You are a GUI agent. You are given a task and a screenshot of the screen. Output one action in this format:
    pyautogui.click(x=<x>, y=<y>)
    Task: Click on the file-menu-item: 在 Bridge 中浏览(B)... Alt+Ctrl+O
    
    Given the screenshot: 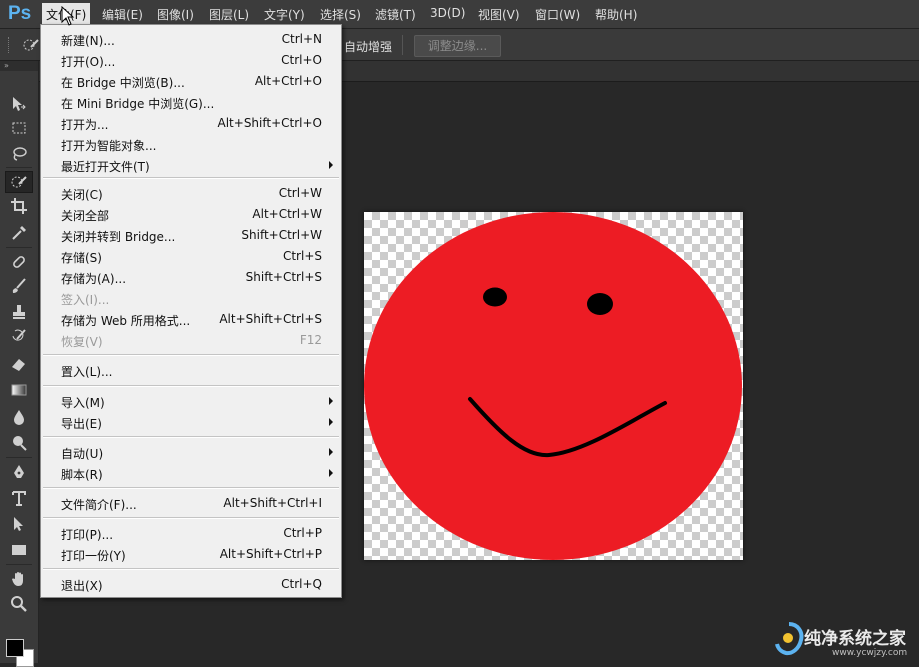 What is the action you would take?
    pyautogui.click(x=191, y=81)
    